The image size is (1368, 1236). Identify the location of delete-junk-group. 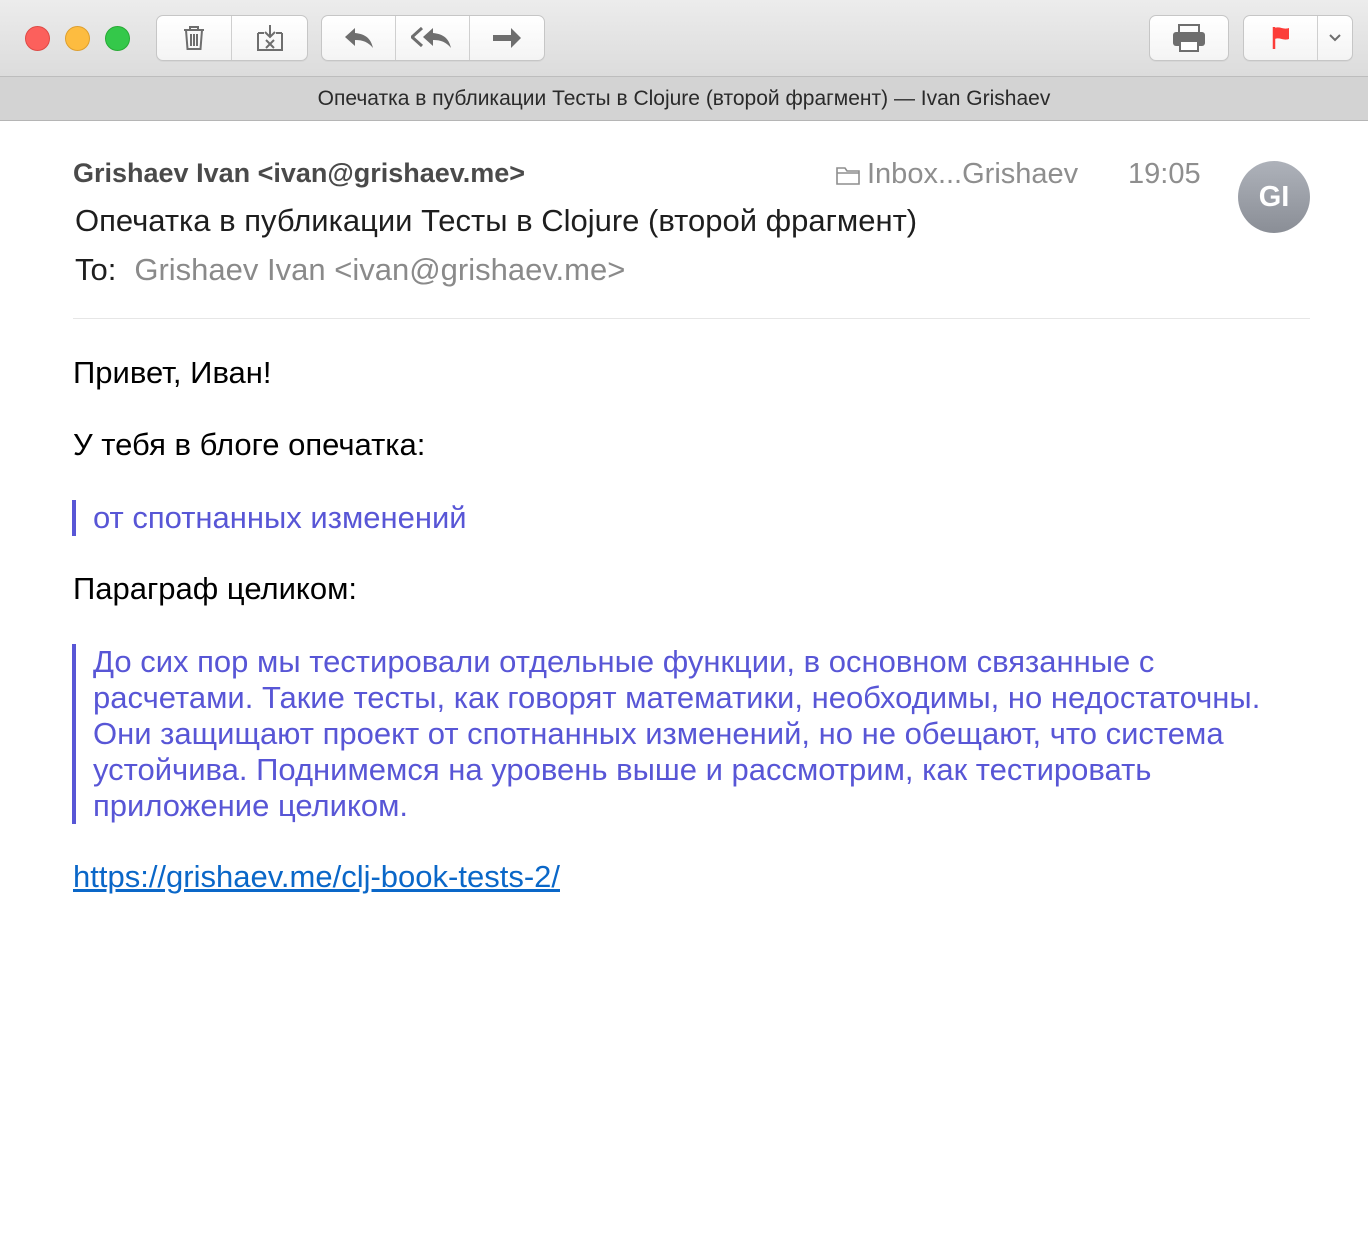
(232, 38).